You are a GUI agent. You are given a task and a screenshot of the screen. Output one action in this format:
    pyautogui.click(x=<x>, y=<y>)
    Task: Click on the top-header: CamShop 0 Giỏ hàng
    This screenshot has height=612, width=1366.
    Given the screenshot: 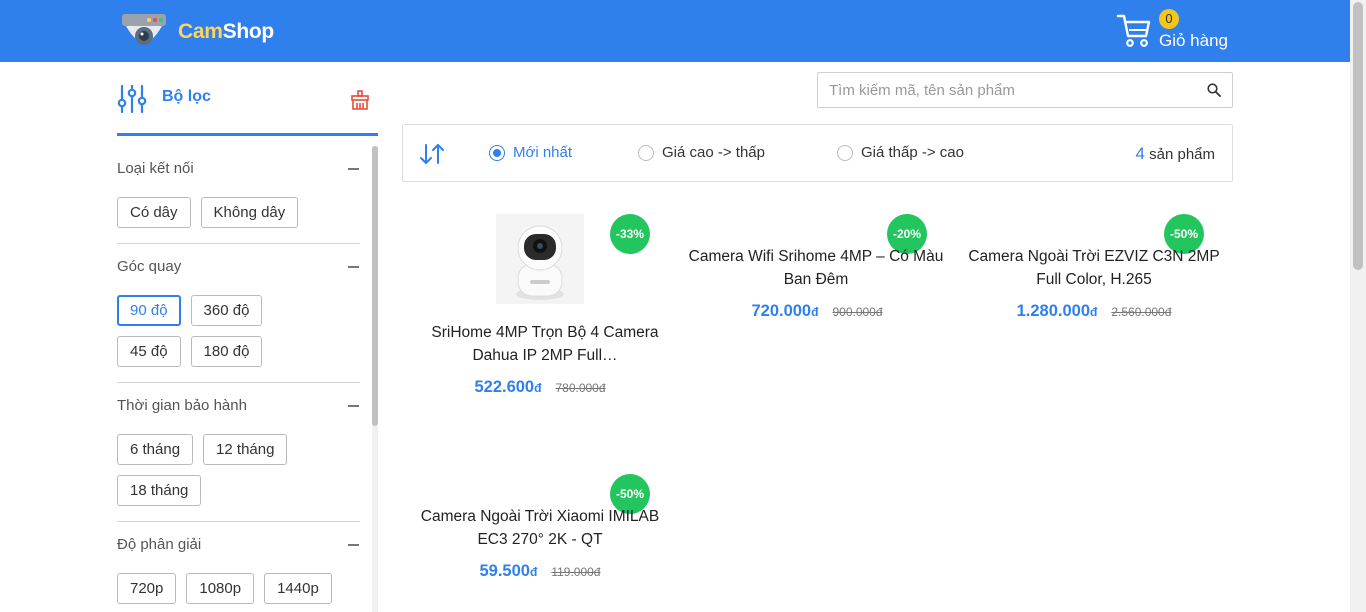 What is the action you would take?
    pyautogui.click(x=675, y=31)
    